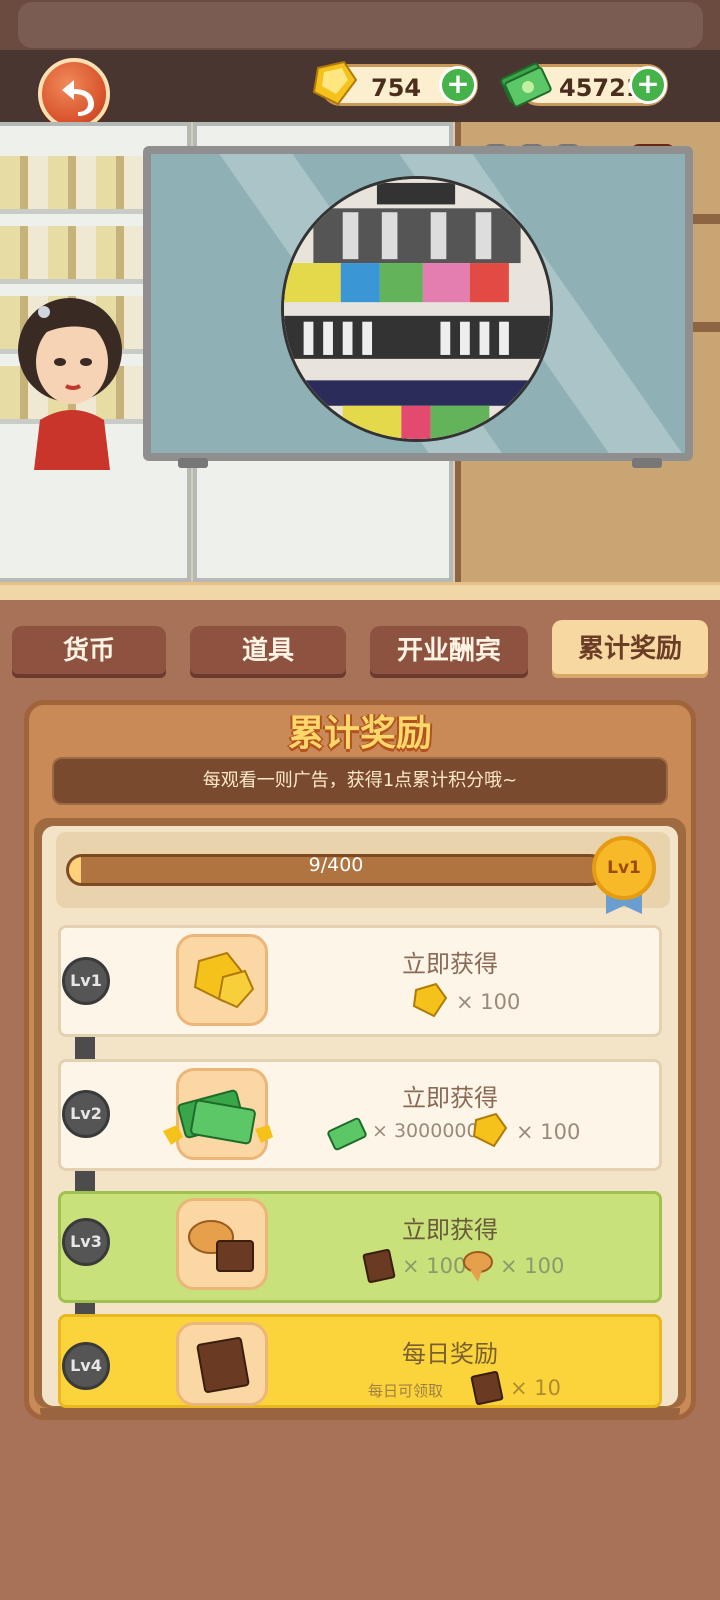 Image resolution: width=720 pixels, height=1600 pixels. I want to click on reward-detail: × 100, so click(488, 1002).